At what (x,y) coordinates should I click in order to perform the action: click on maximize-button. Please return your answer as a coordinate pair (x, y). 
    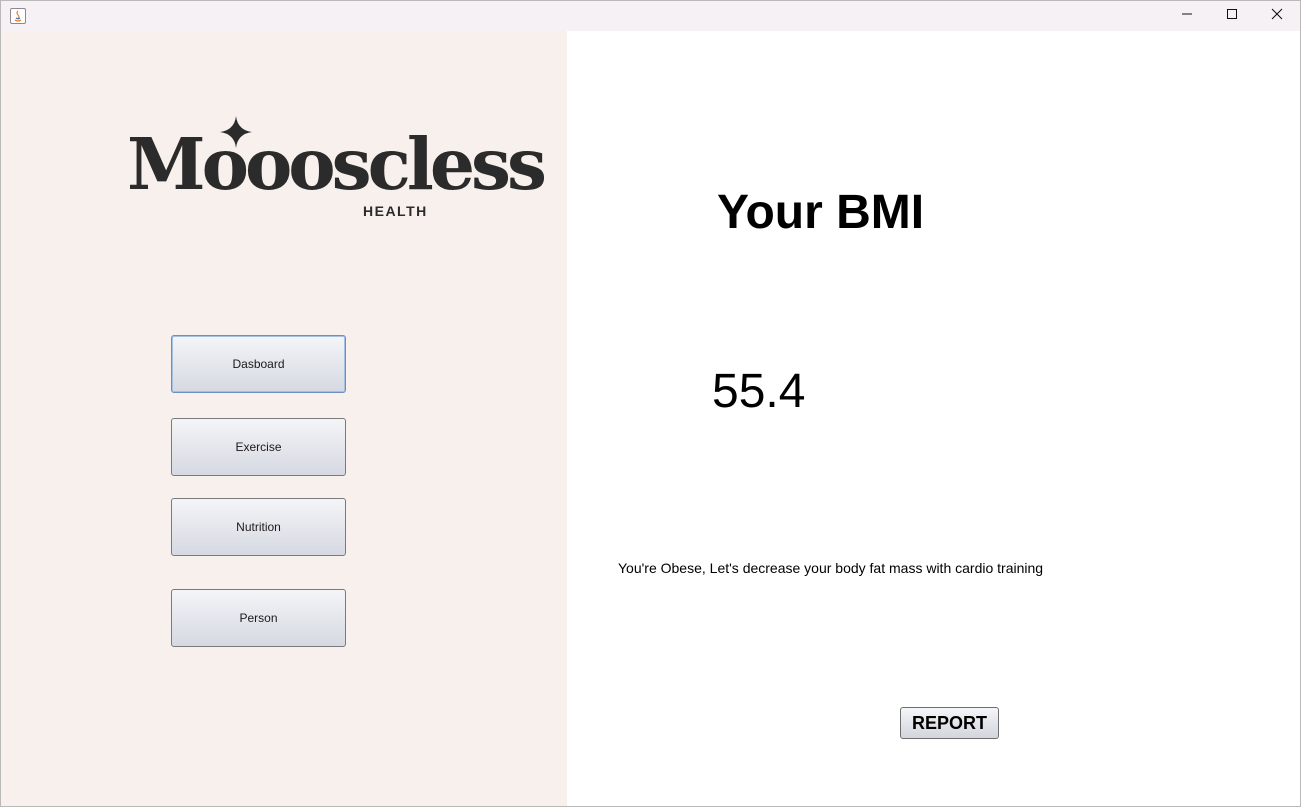
    Looking at the image, I should click on (1232, 16).